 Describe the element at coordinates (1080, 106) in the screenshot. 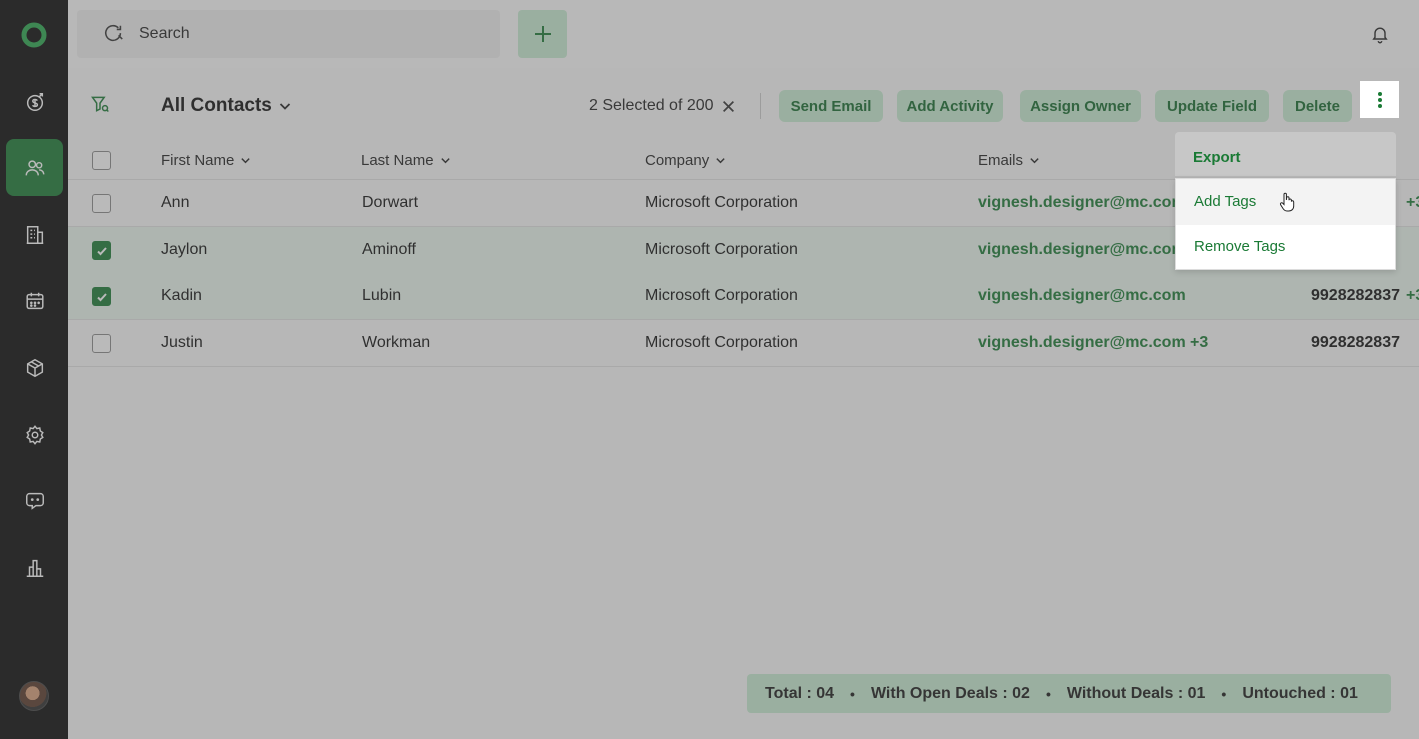

I see `assign-owner-button: Assign Owner` at that location.